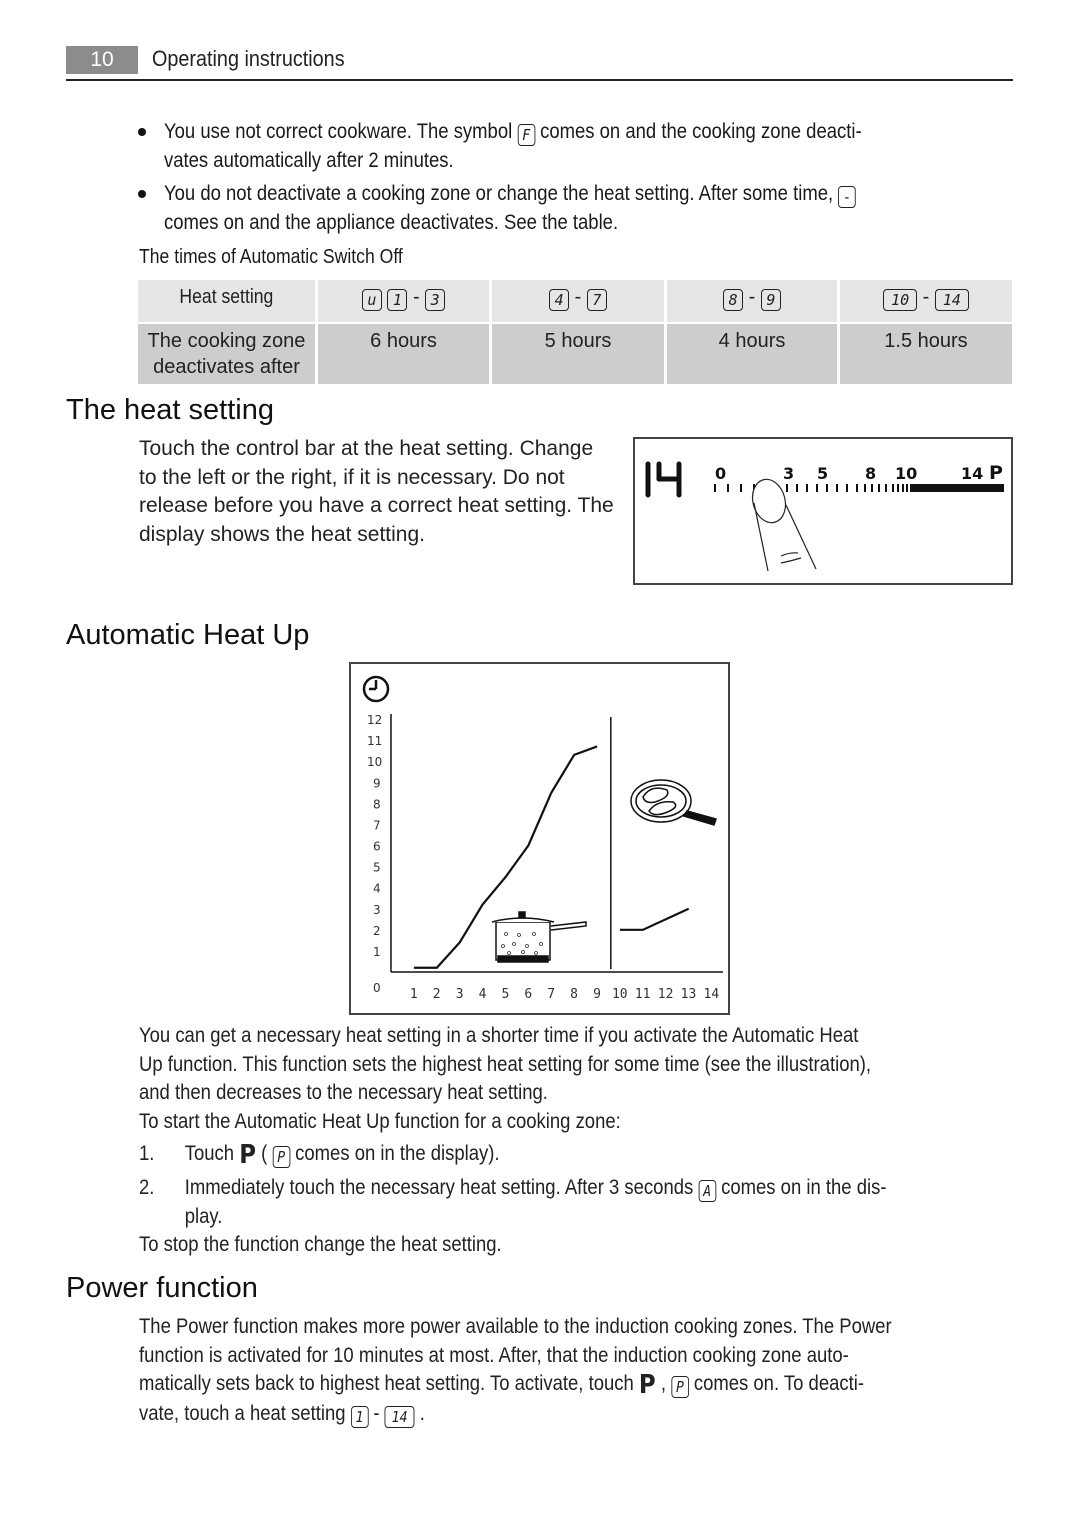  I want to click on x-tick-label: 10, so click(620, 994).